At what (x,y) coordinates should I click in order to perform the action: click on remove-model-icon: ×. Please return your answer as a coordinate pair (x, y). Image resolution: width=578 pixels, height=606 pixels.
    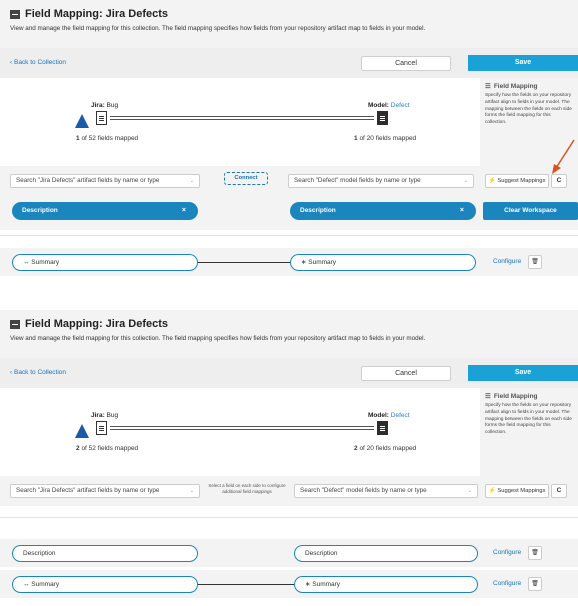
    Looking at the image, I should click on (462, 211).